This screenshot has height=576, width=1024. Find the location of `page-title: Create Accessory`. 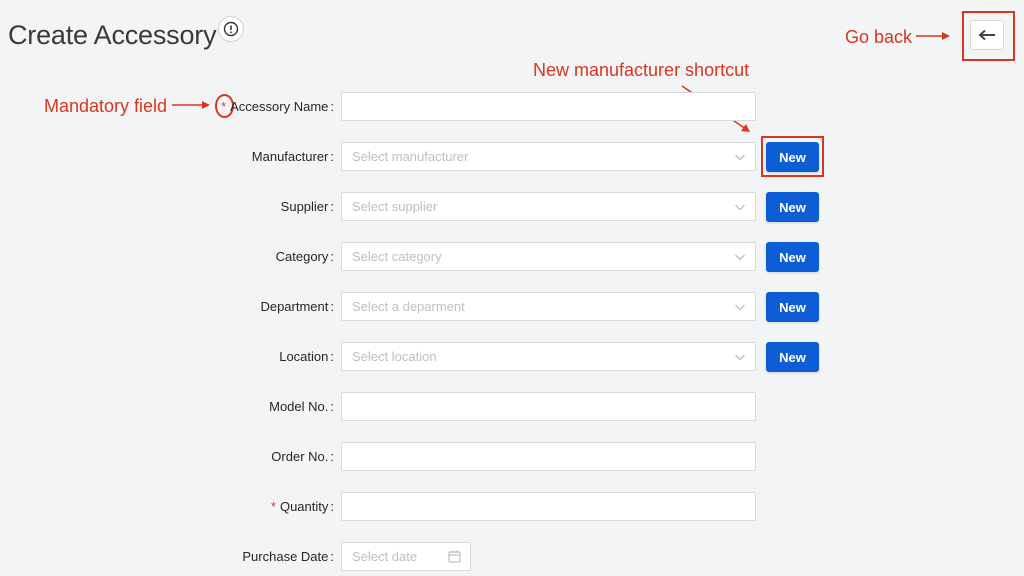

page-title: Create Accessory is located at coordinates (112, 35).